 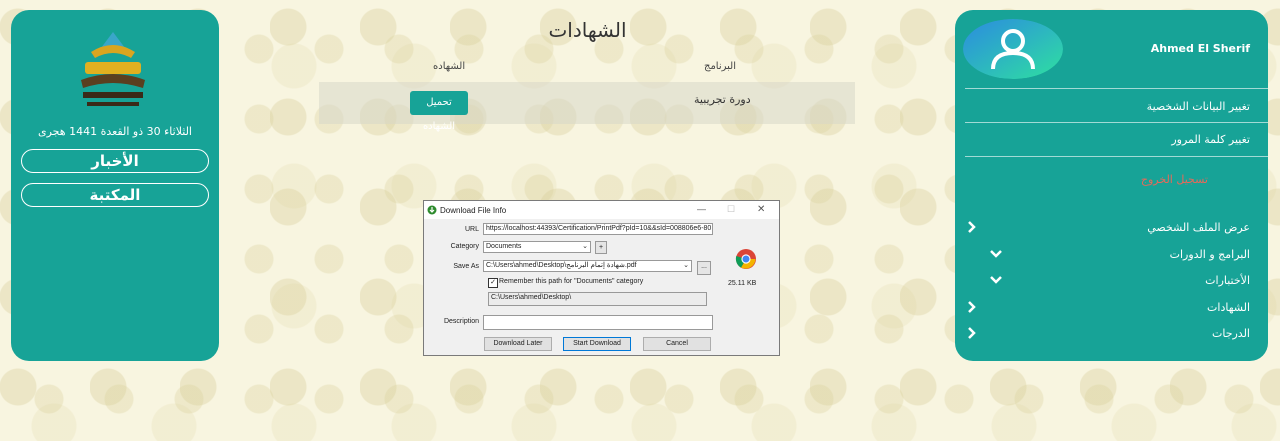 What do you see at coordinates (597, 344) in the screenshot?
I see `start-download-button: Start Download` at bounding box center [597, 344].